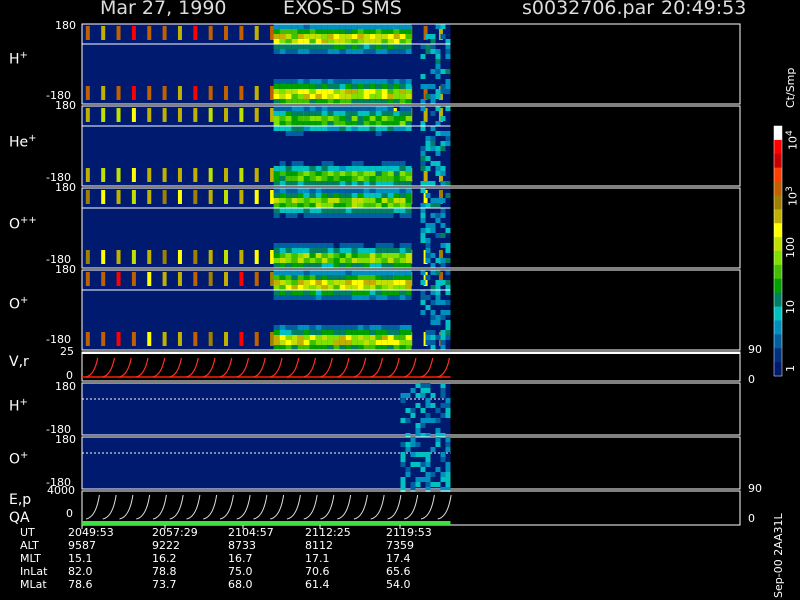 The width and height of the screenshot is (800, 600). What do you see at coordinates (398, 571) in the screenshot?
I see `footer-cell: 65.6` at bounding box center [398, 571].